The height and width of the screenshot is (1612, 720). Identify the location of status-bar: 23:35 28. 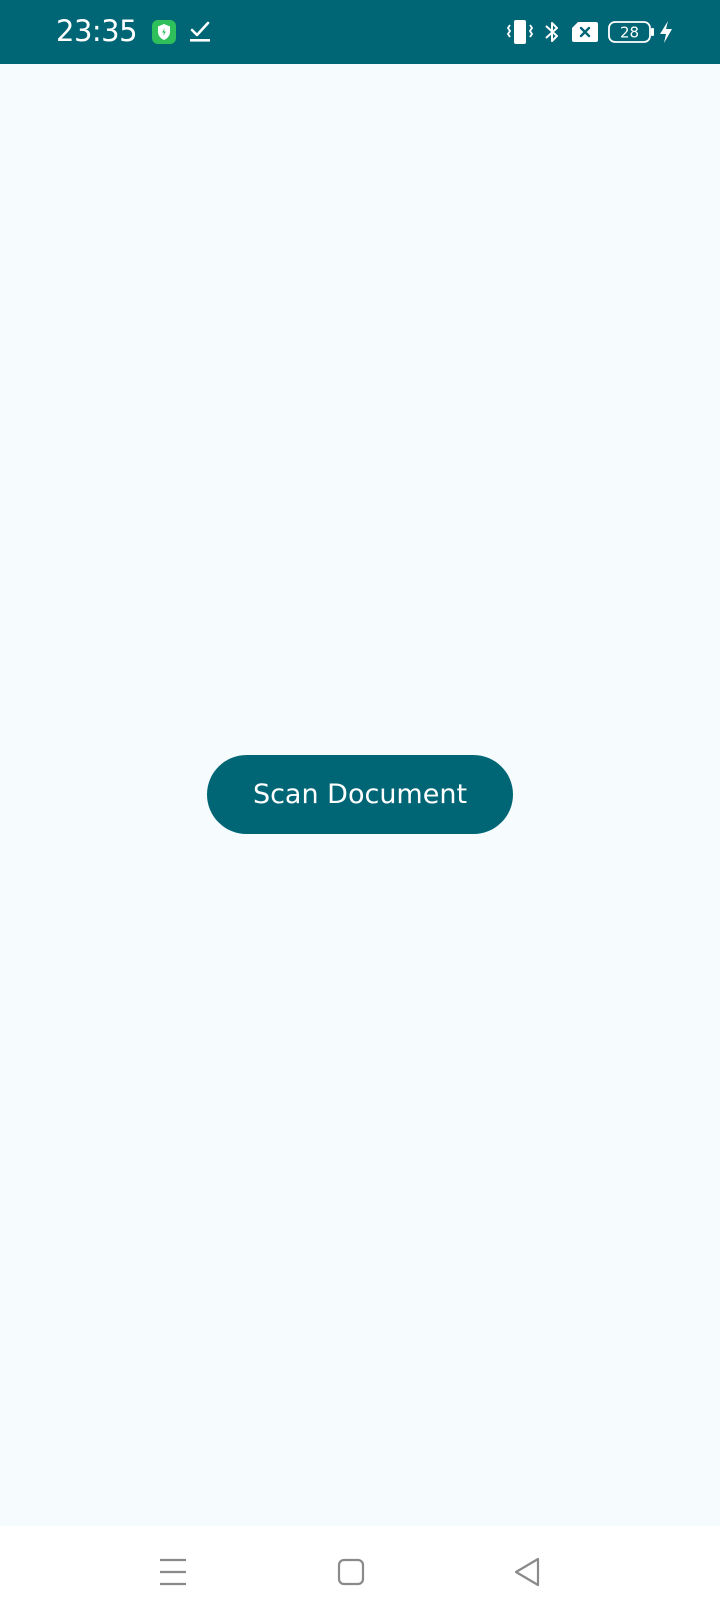
(360, 32).